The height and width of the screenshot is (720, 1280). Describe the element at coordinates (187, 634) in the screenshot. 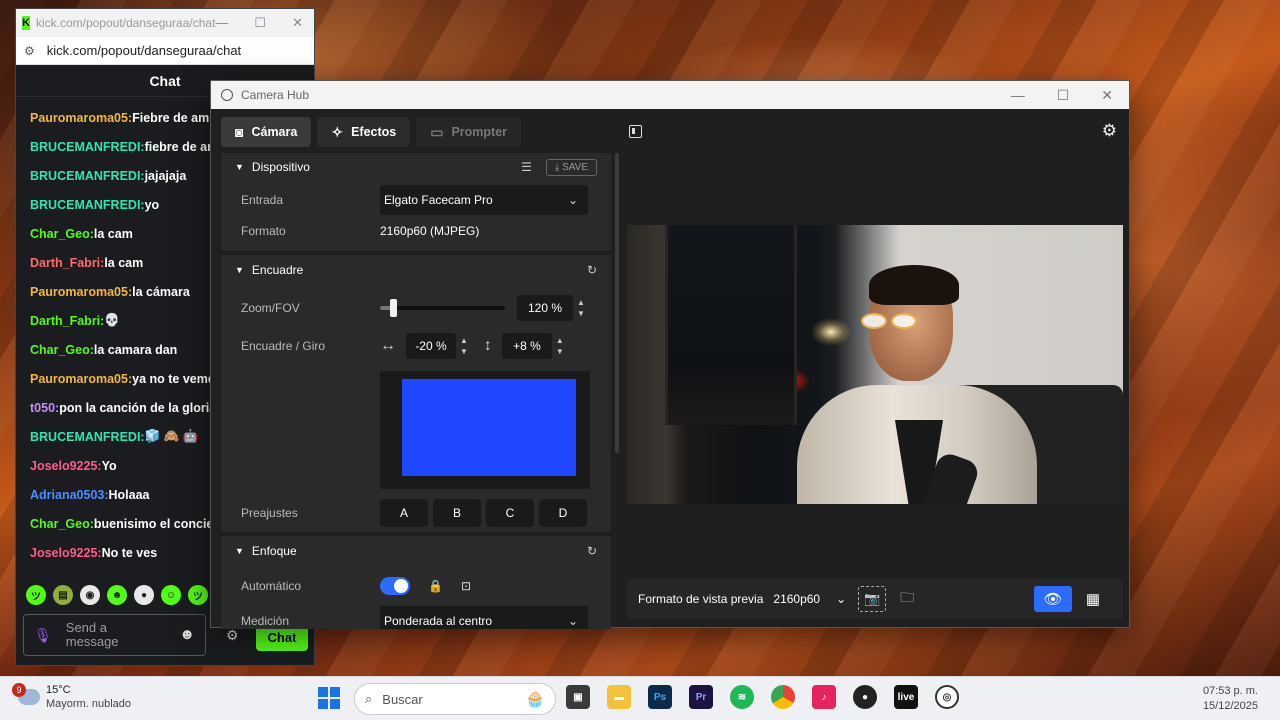

I see `emoji-picker-icon: ☻` at that location.